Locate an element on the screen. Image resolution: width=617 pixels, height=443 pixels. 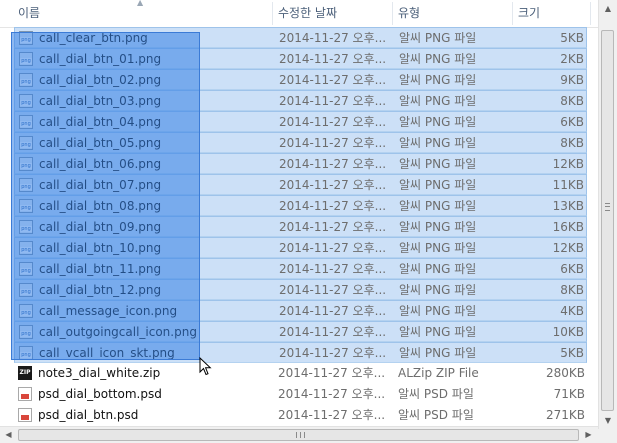
file-size: 13KB is located at coordinates (568, 206).